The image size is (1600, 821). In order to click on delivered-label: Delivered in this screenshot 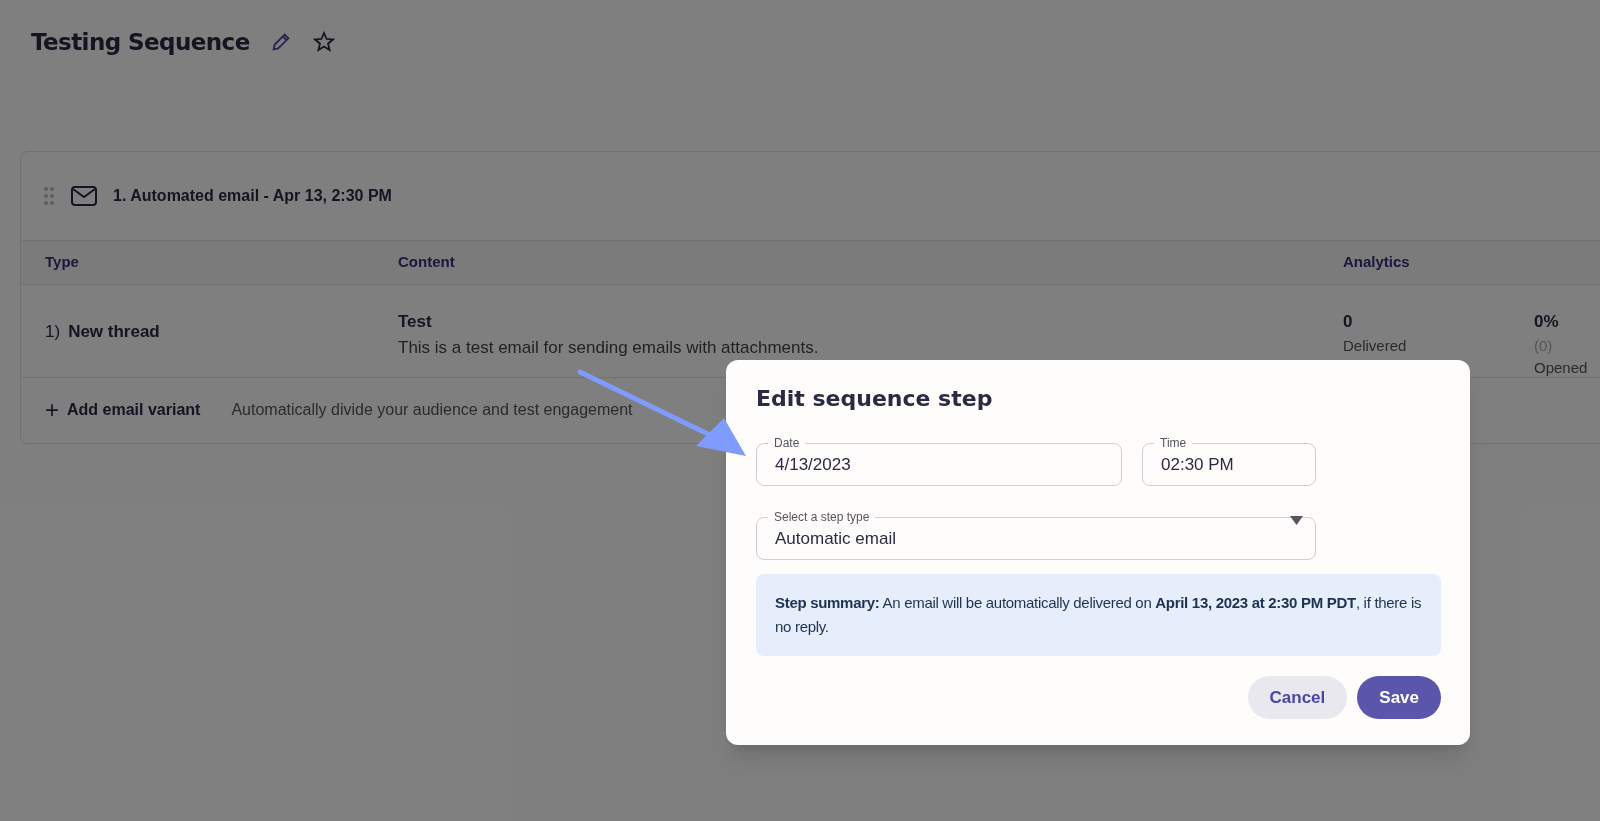, I will do `click(1375, 345)`.